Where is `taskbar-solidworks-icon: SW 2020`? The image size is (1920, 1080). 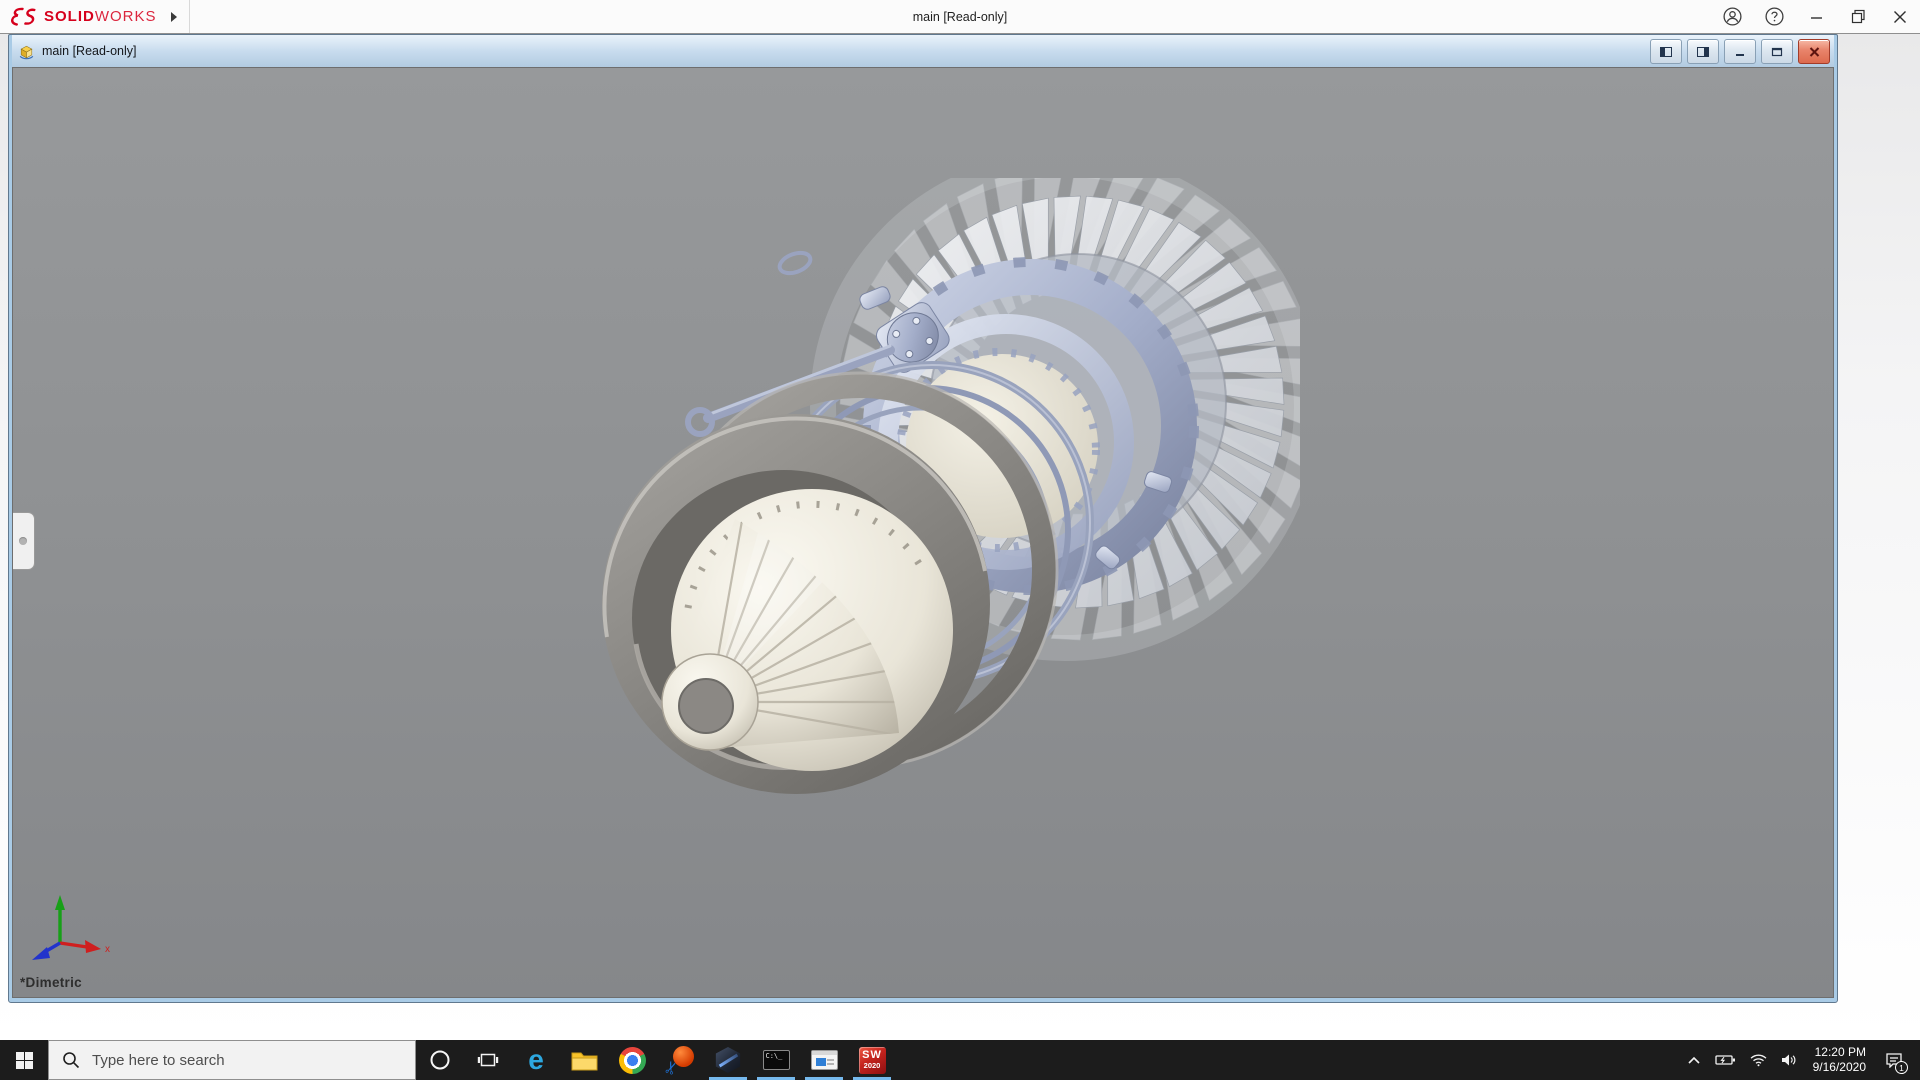
taskbar-solidworks-icon: SW 2020 is located at coordinates (872, 1060).